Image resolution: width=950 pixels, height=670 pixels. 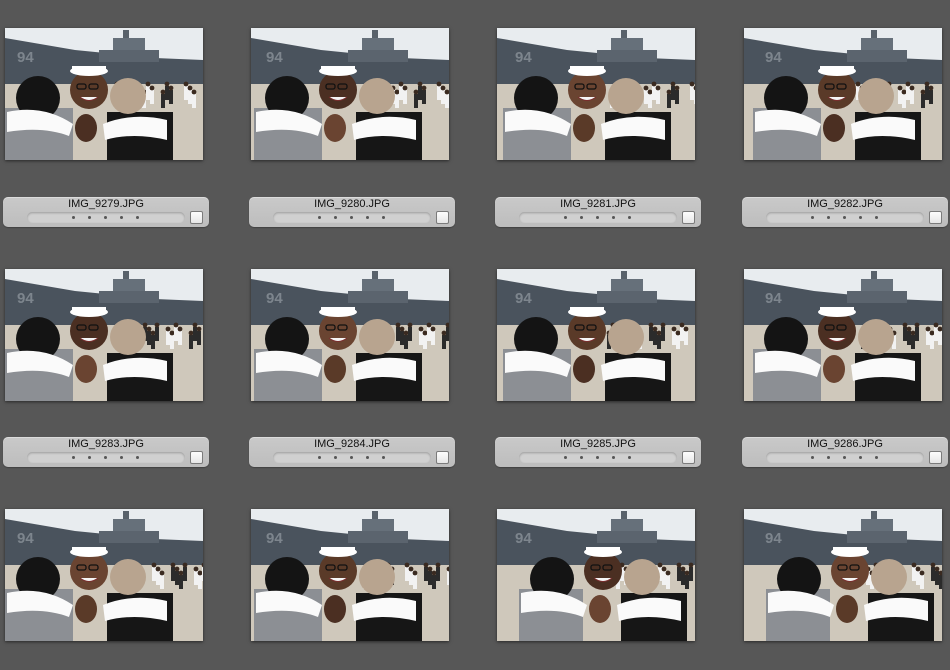 I want to click on photo-metadata-bar: IMG_9282.JPG, so click(x=845, y=212).